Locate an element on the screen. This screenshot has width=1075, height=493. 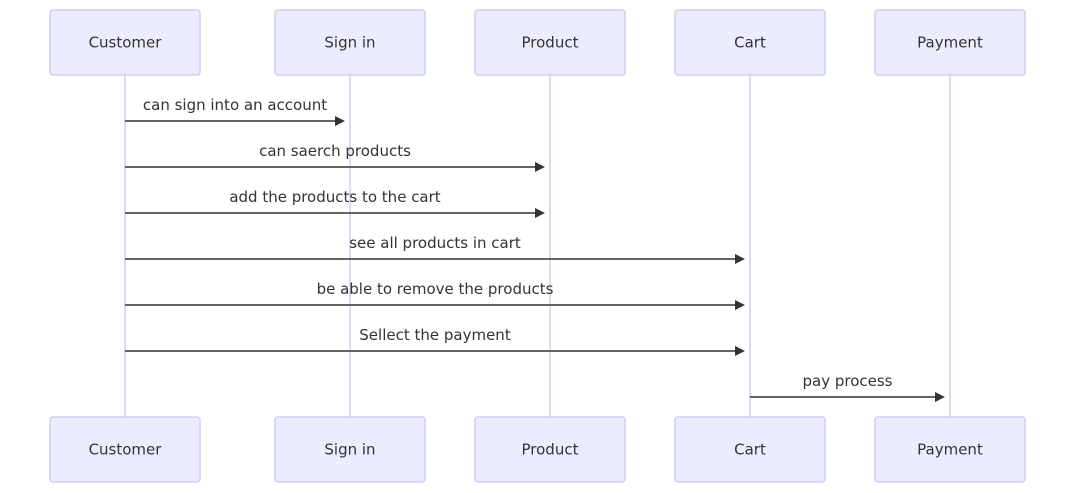
actor-signin-top: Sign in is located at coordinates (350, 42).